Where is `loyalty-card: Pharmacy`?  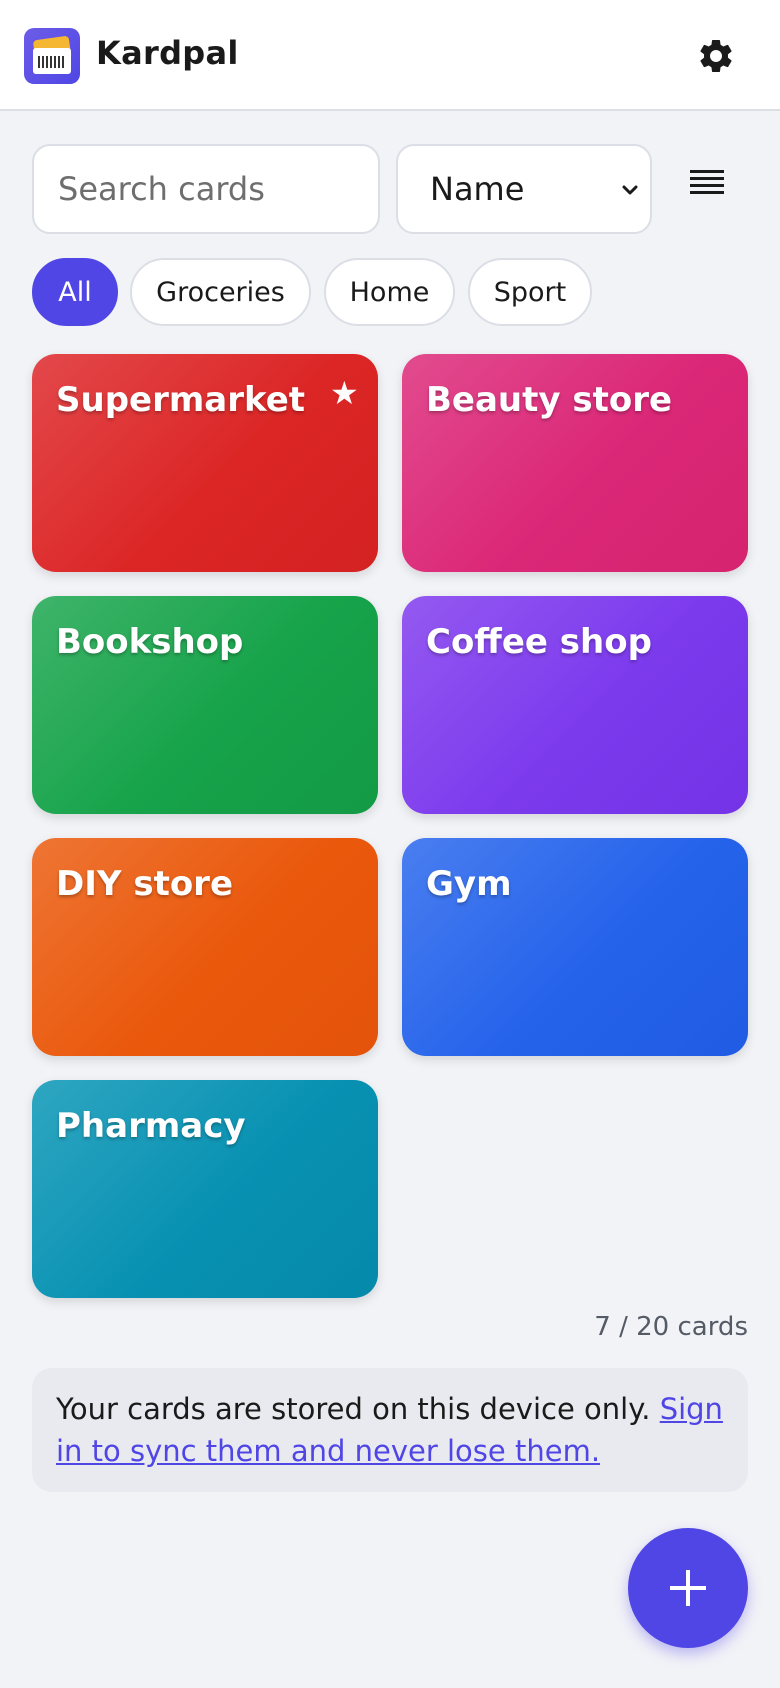 loyalty-card: Pharmacy is located at coordinates (205, 1189).